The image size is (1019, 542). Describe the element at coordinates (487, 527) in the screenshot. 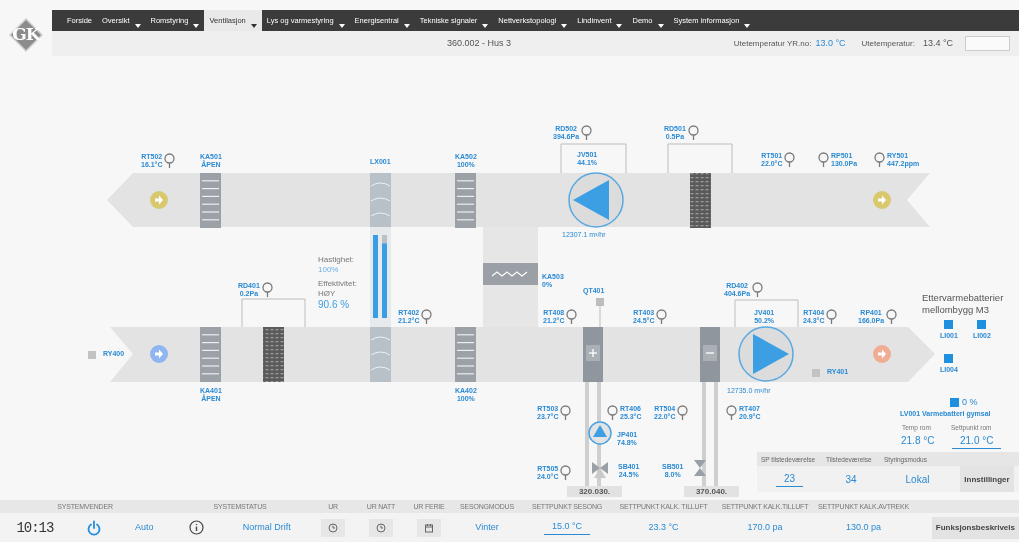

I see `status-value: Vinter` at that location.